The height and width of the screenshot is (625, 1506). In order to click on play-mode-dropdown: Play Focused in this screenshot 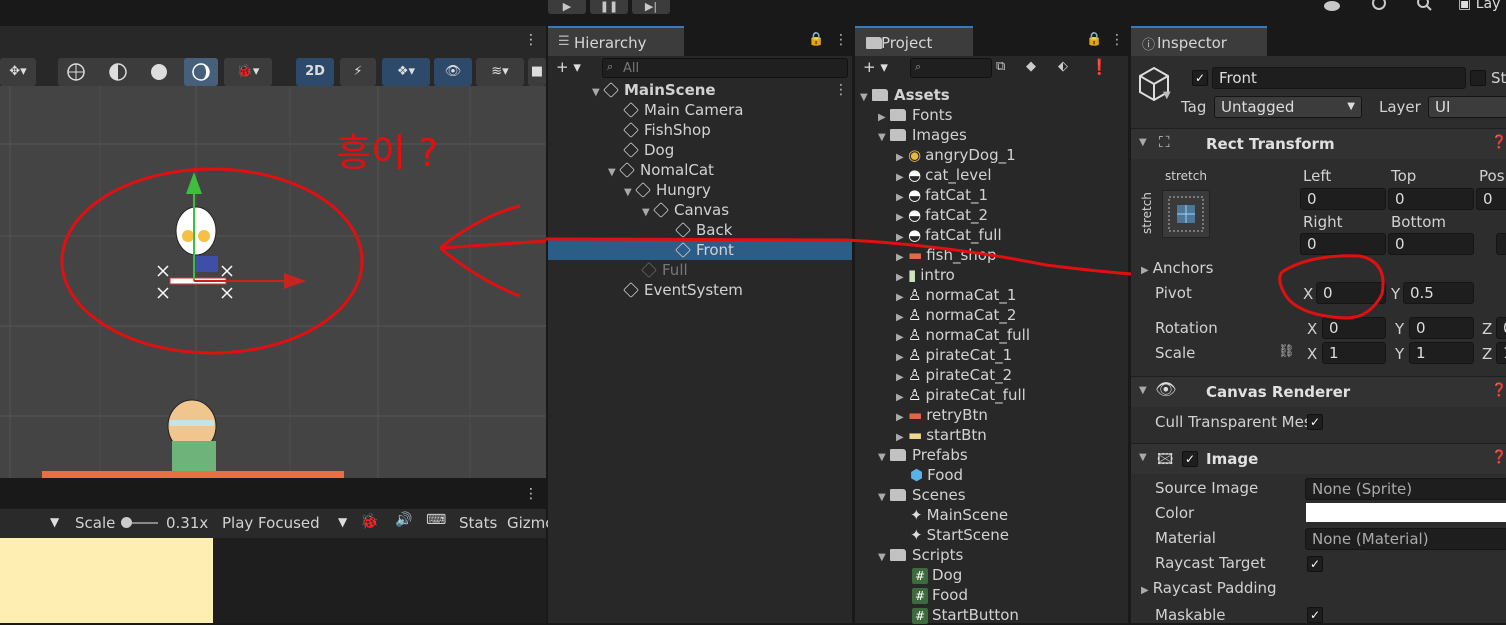, I will do `click(271, 523)`.